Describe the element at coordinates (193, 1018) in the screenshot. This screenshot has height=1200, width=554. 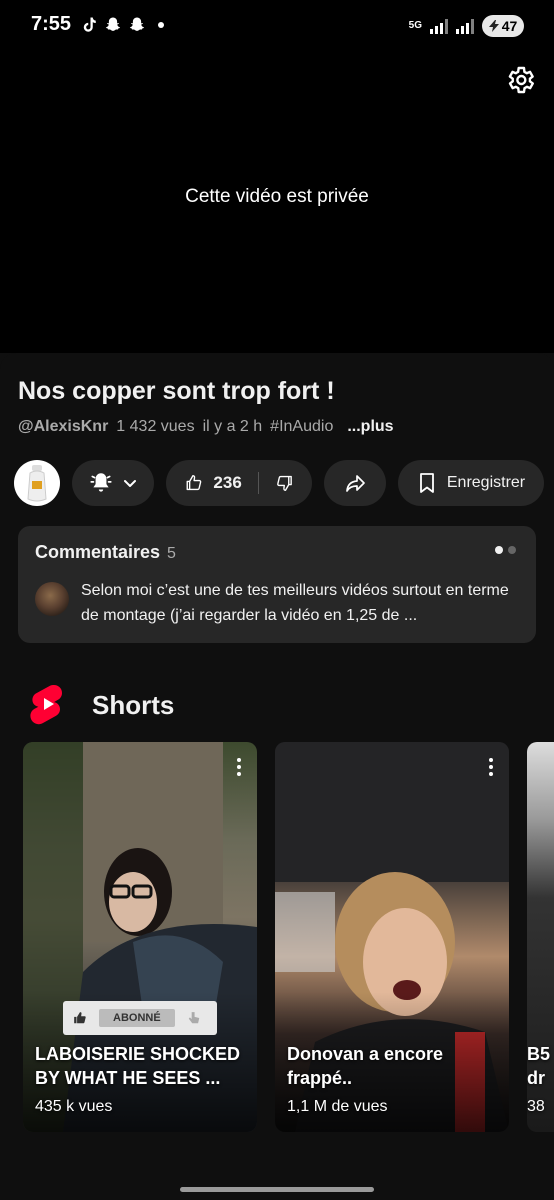
I see `cursor-icon` at that location.